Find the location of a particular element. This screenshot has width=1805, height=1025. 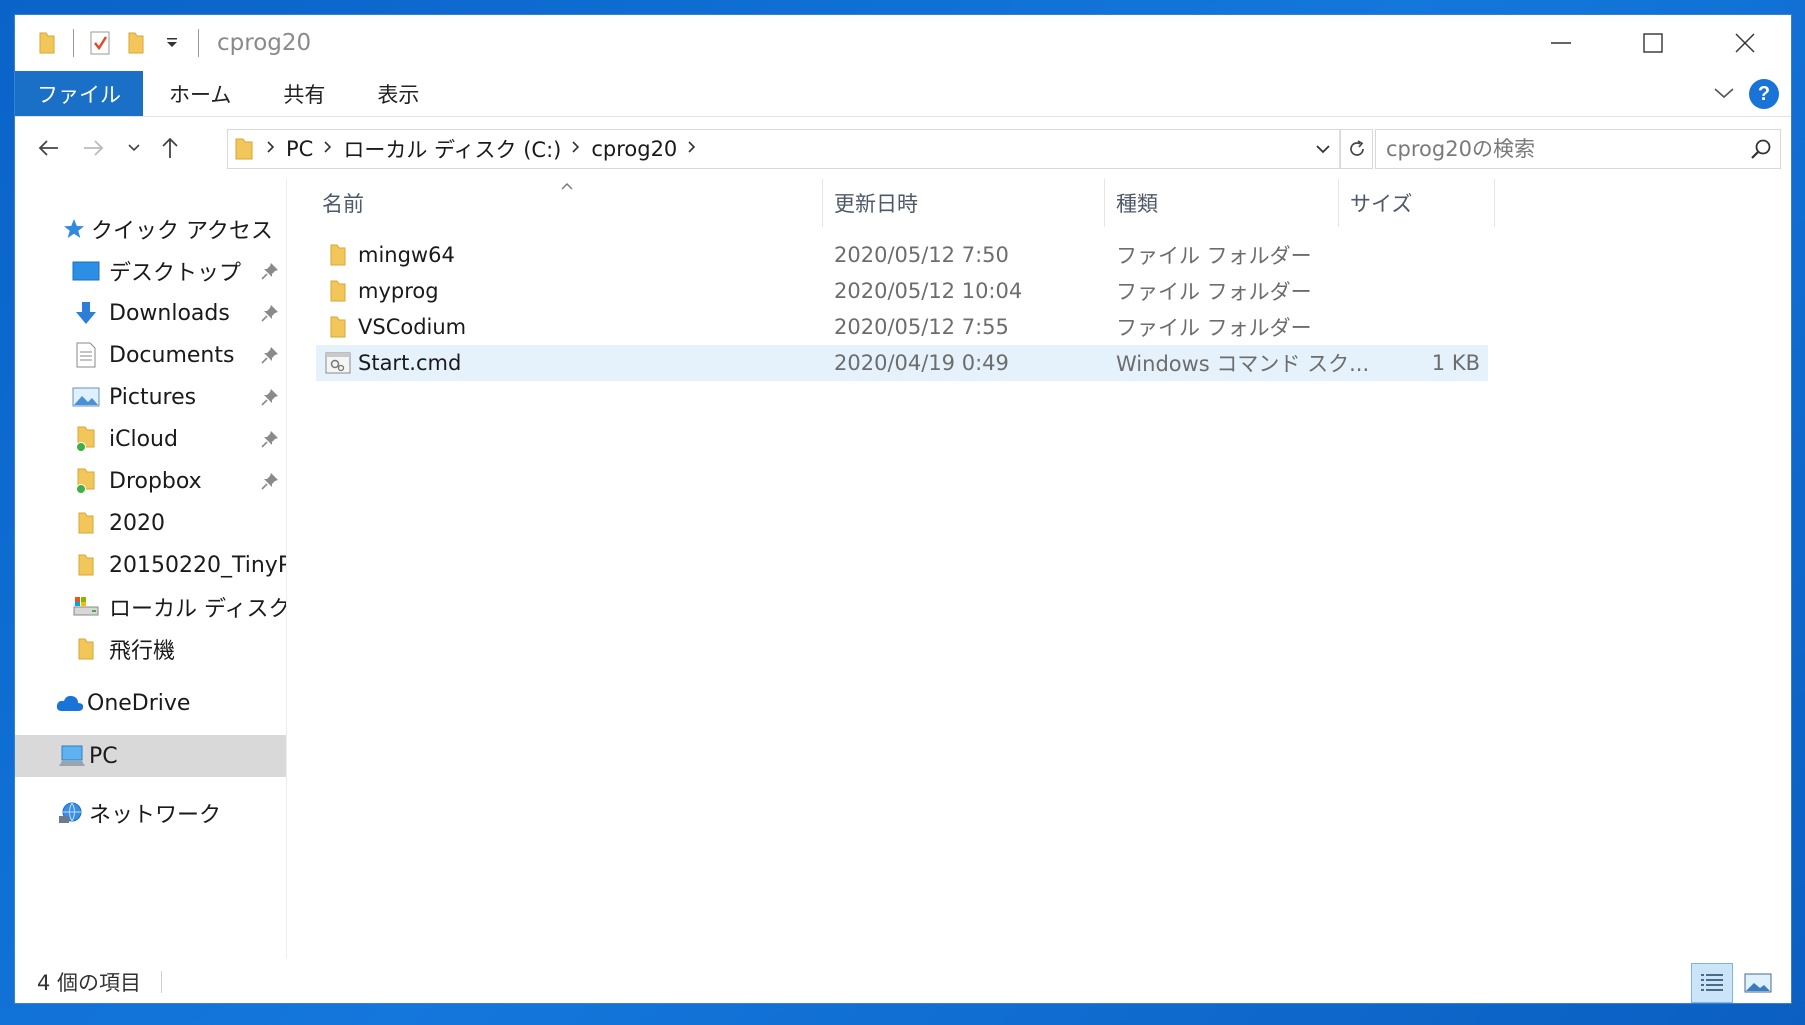

forward-button is located at coordinates (94, 148).